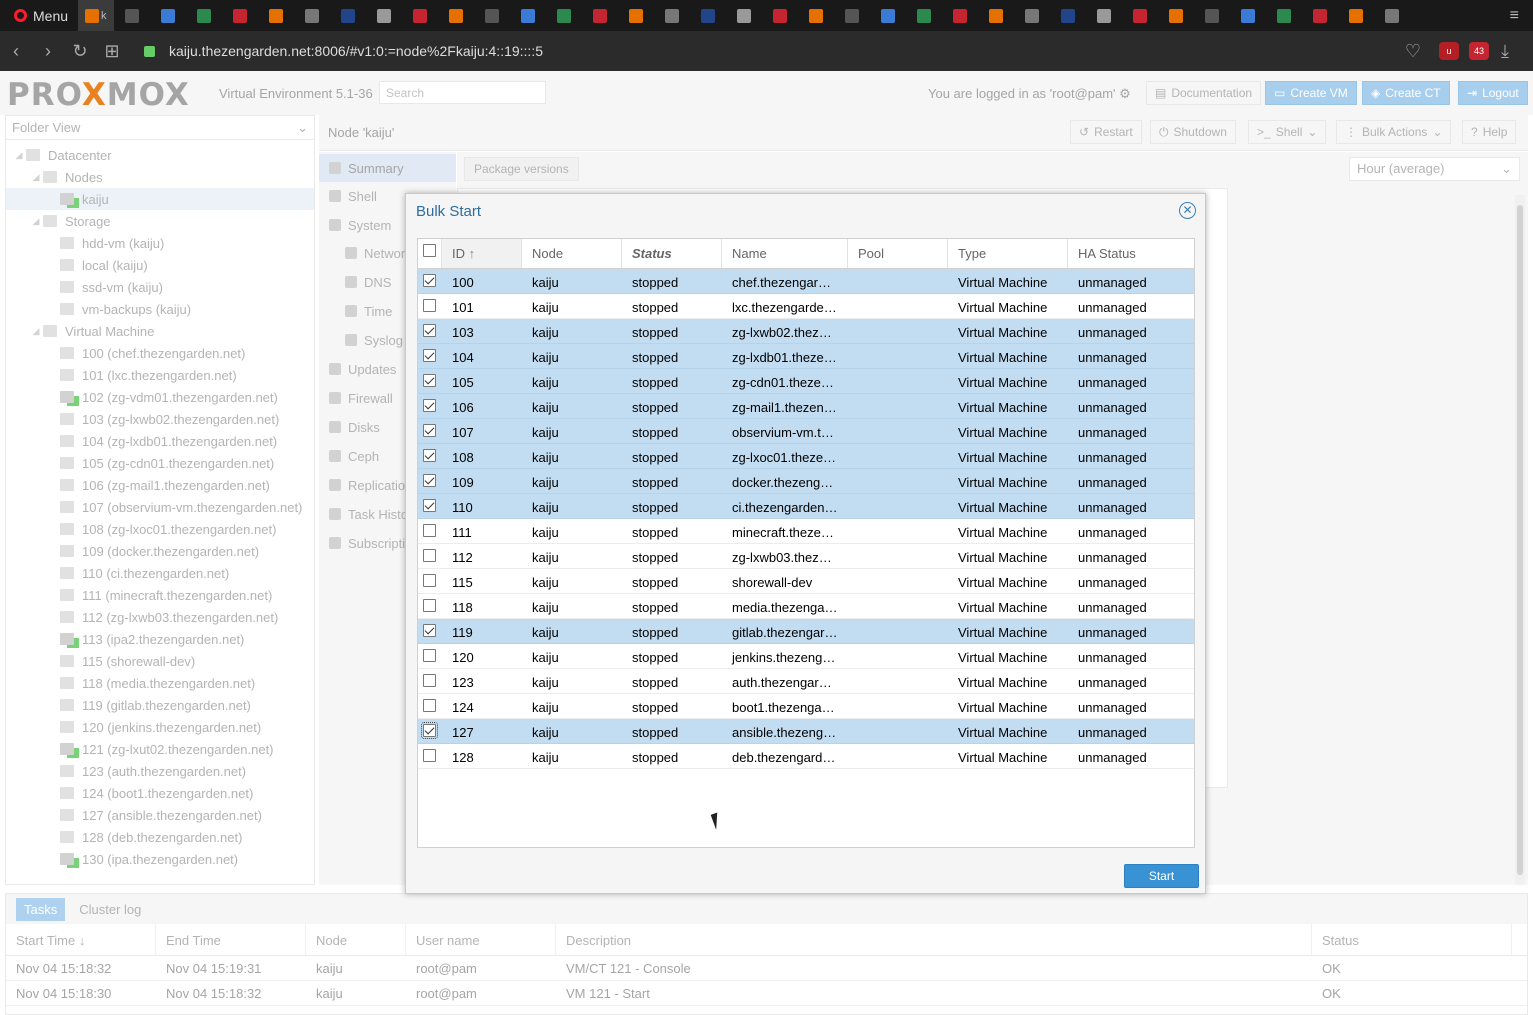  I want to click on checkbox-empty-icon, so click(429, 580).